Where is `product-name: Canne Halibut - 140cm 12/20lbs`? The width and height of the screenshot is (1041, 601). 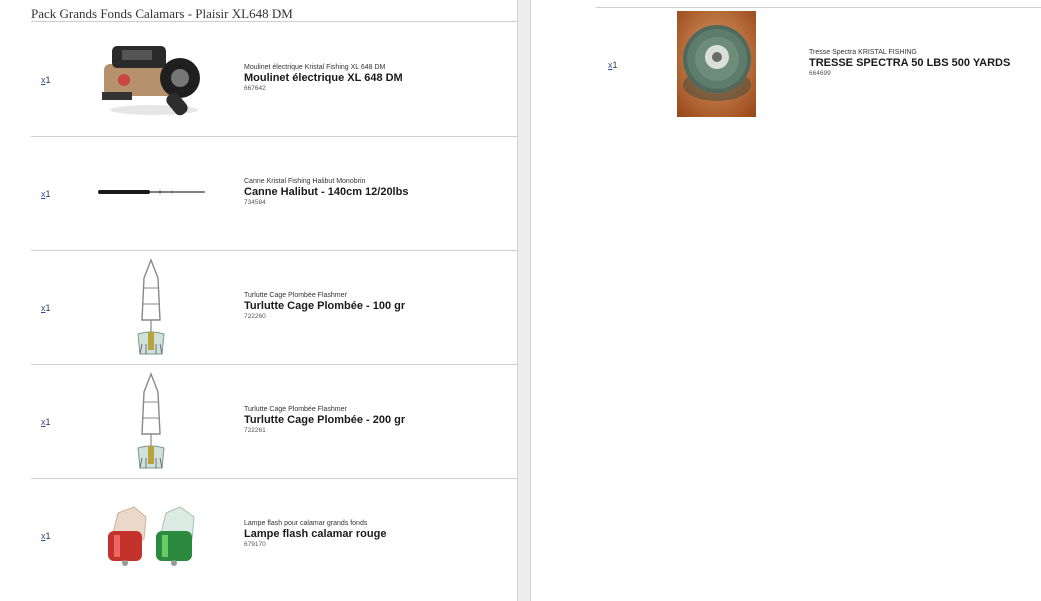 product-name: Canne Halibut - 140cm 12/20lbs is located at coordinates (326, 192).